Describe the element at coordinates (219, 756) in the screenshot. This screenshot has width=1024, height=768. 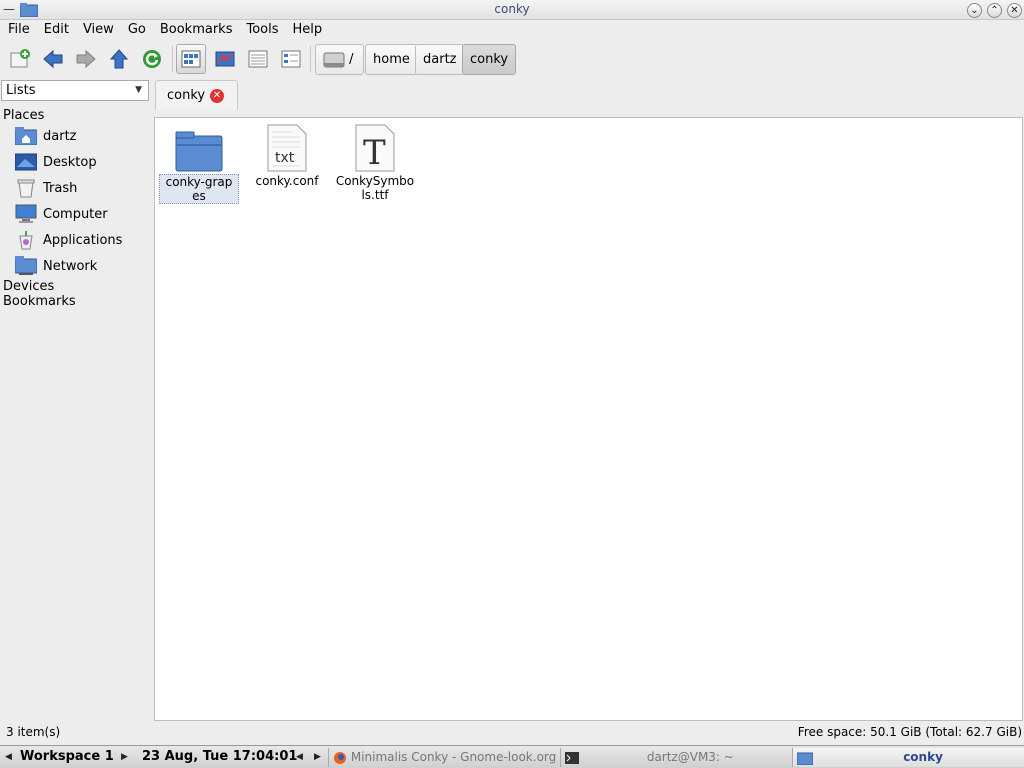
I see `clock: 23 Aug, Tue 17:04:01` at that location.